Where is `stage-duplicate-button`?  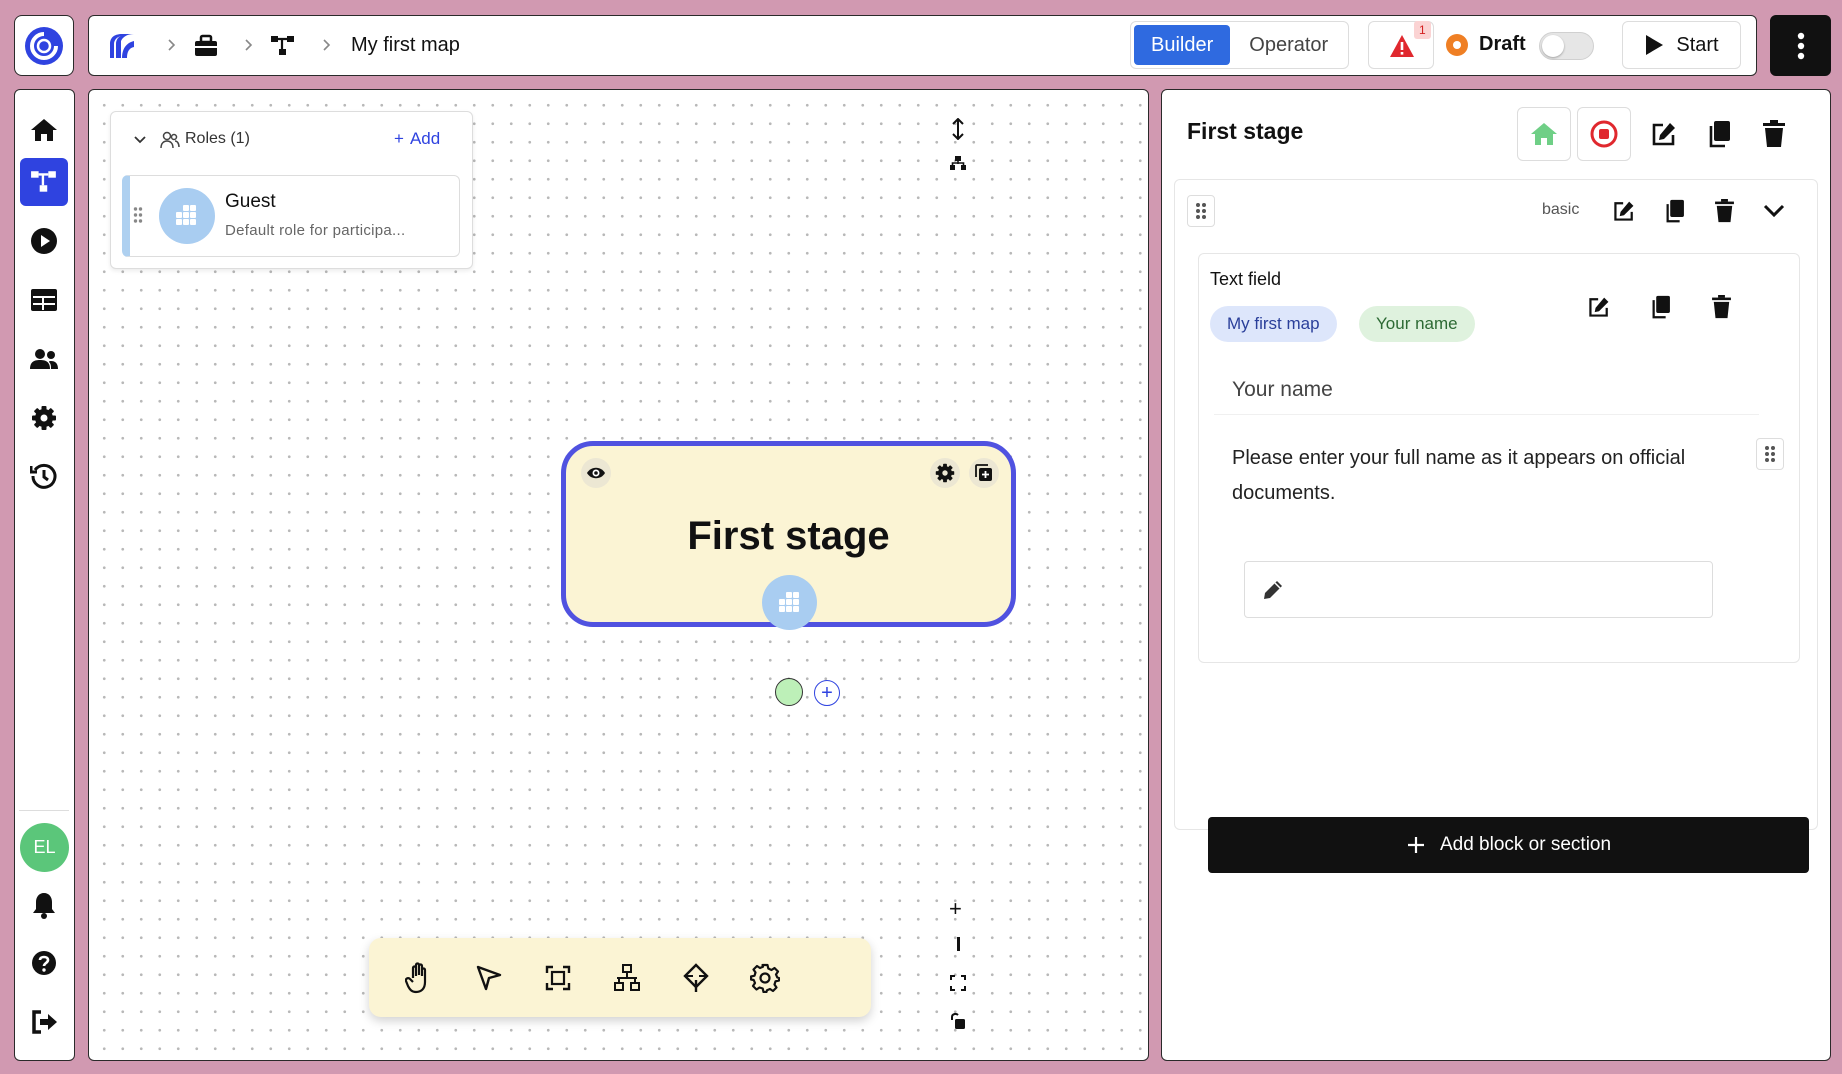
stage-duplicate-button is located at coordinates (984, 473).